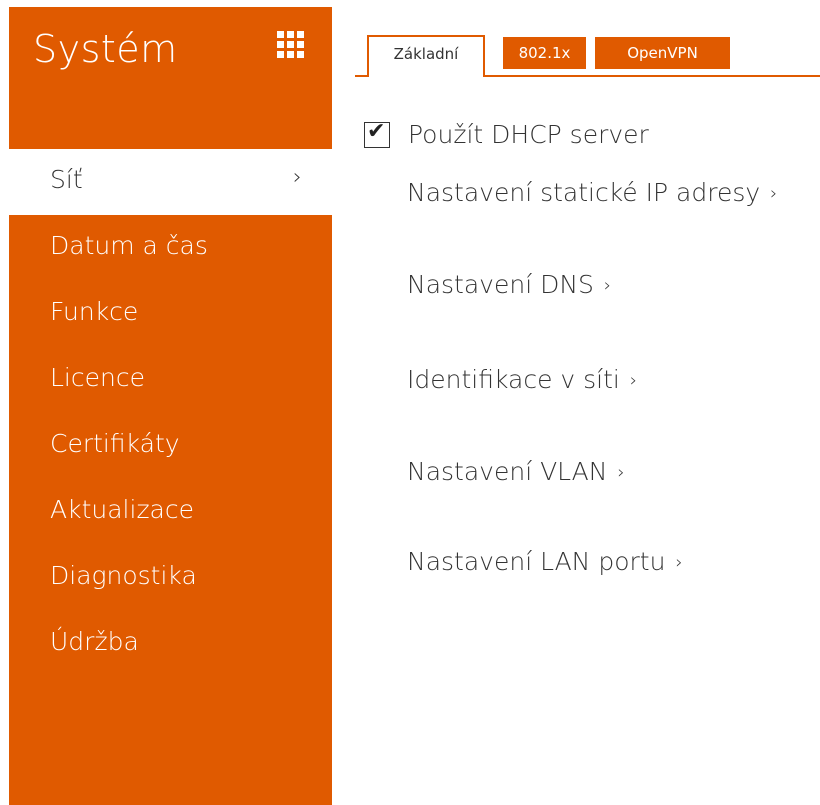  I want to click on sidebar-item-diagnostika: Diagnostika, so click(170, 578).